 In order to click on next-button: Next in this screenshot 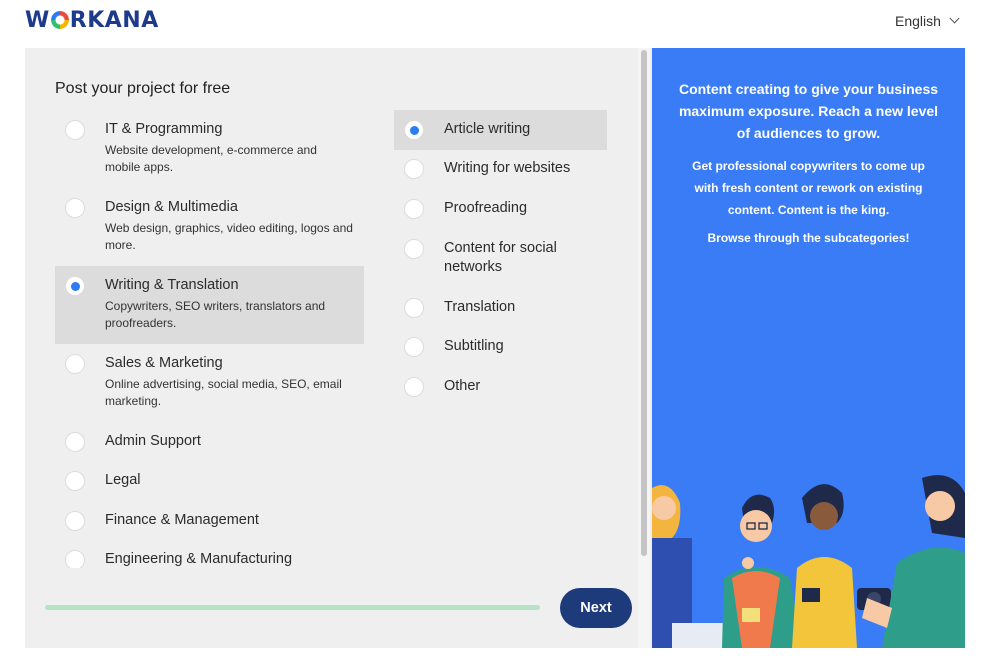, I will do `click(596, 608)`.